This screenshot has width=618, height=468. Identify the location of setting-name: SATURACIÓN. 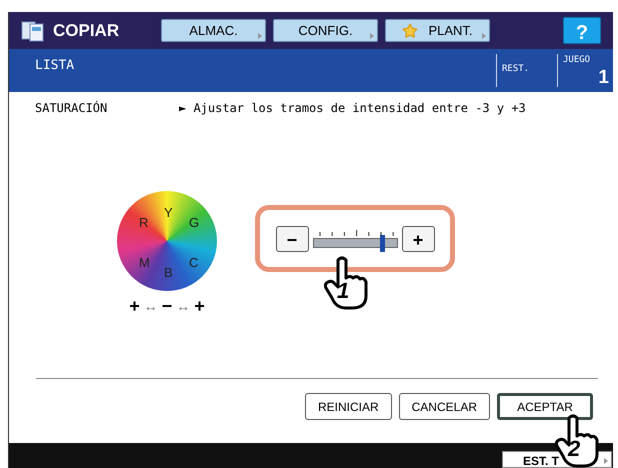
(71, 108).